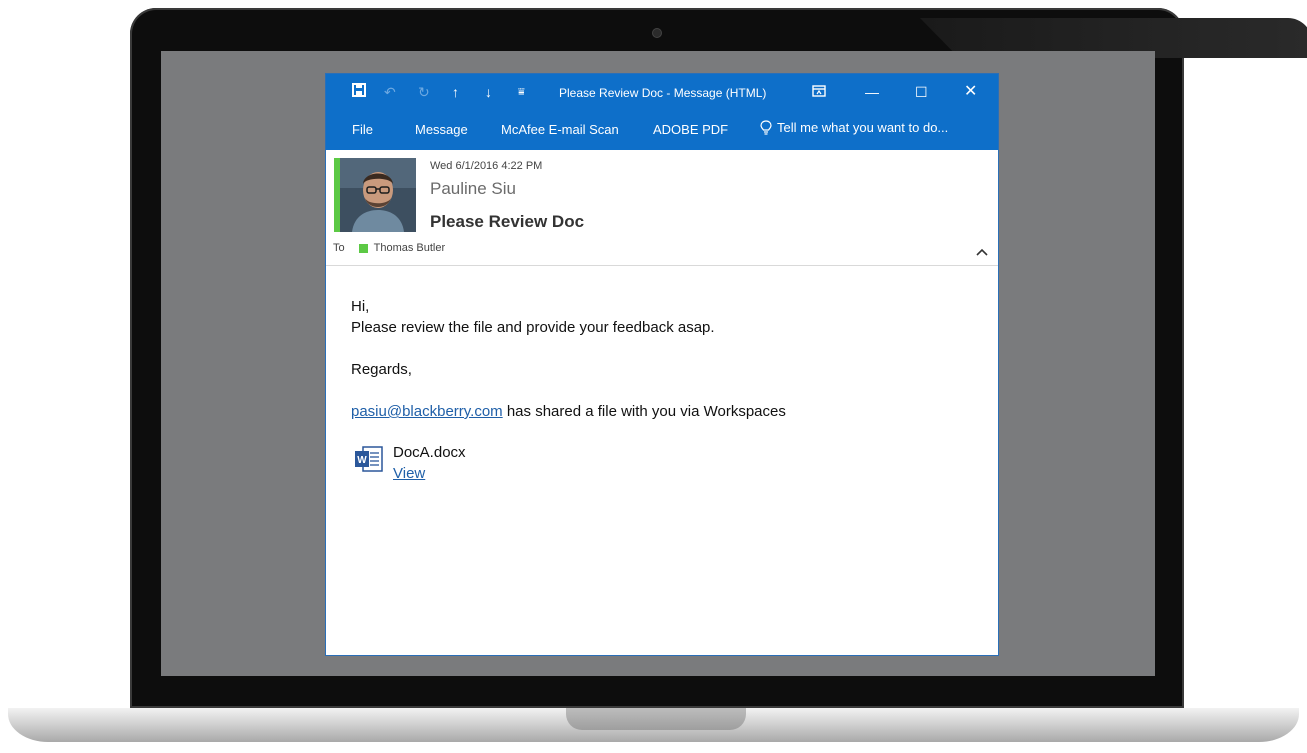 Image resolution: width=1307 pixels, height=753 pixels. What do you see at coordinates (409, 473) in the screenshot?
I see `view-link: View` at bounding box center [409, 473].